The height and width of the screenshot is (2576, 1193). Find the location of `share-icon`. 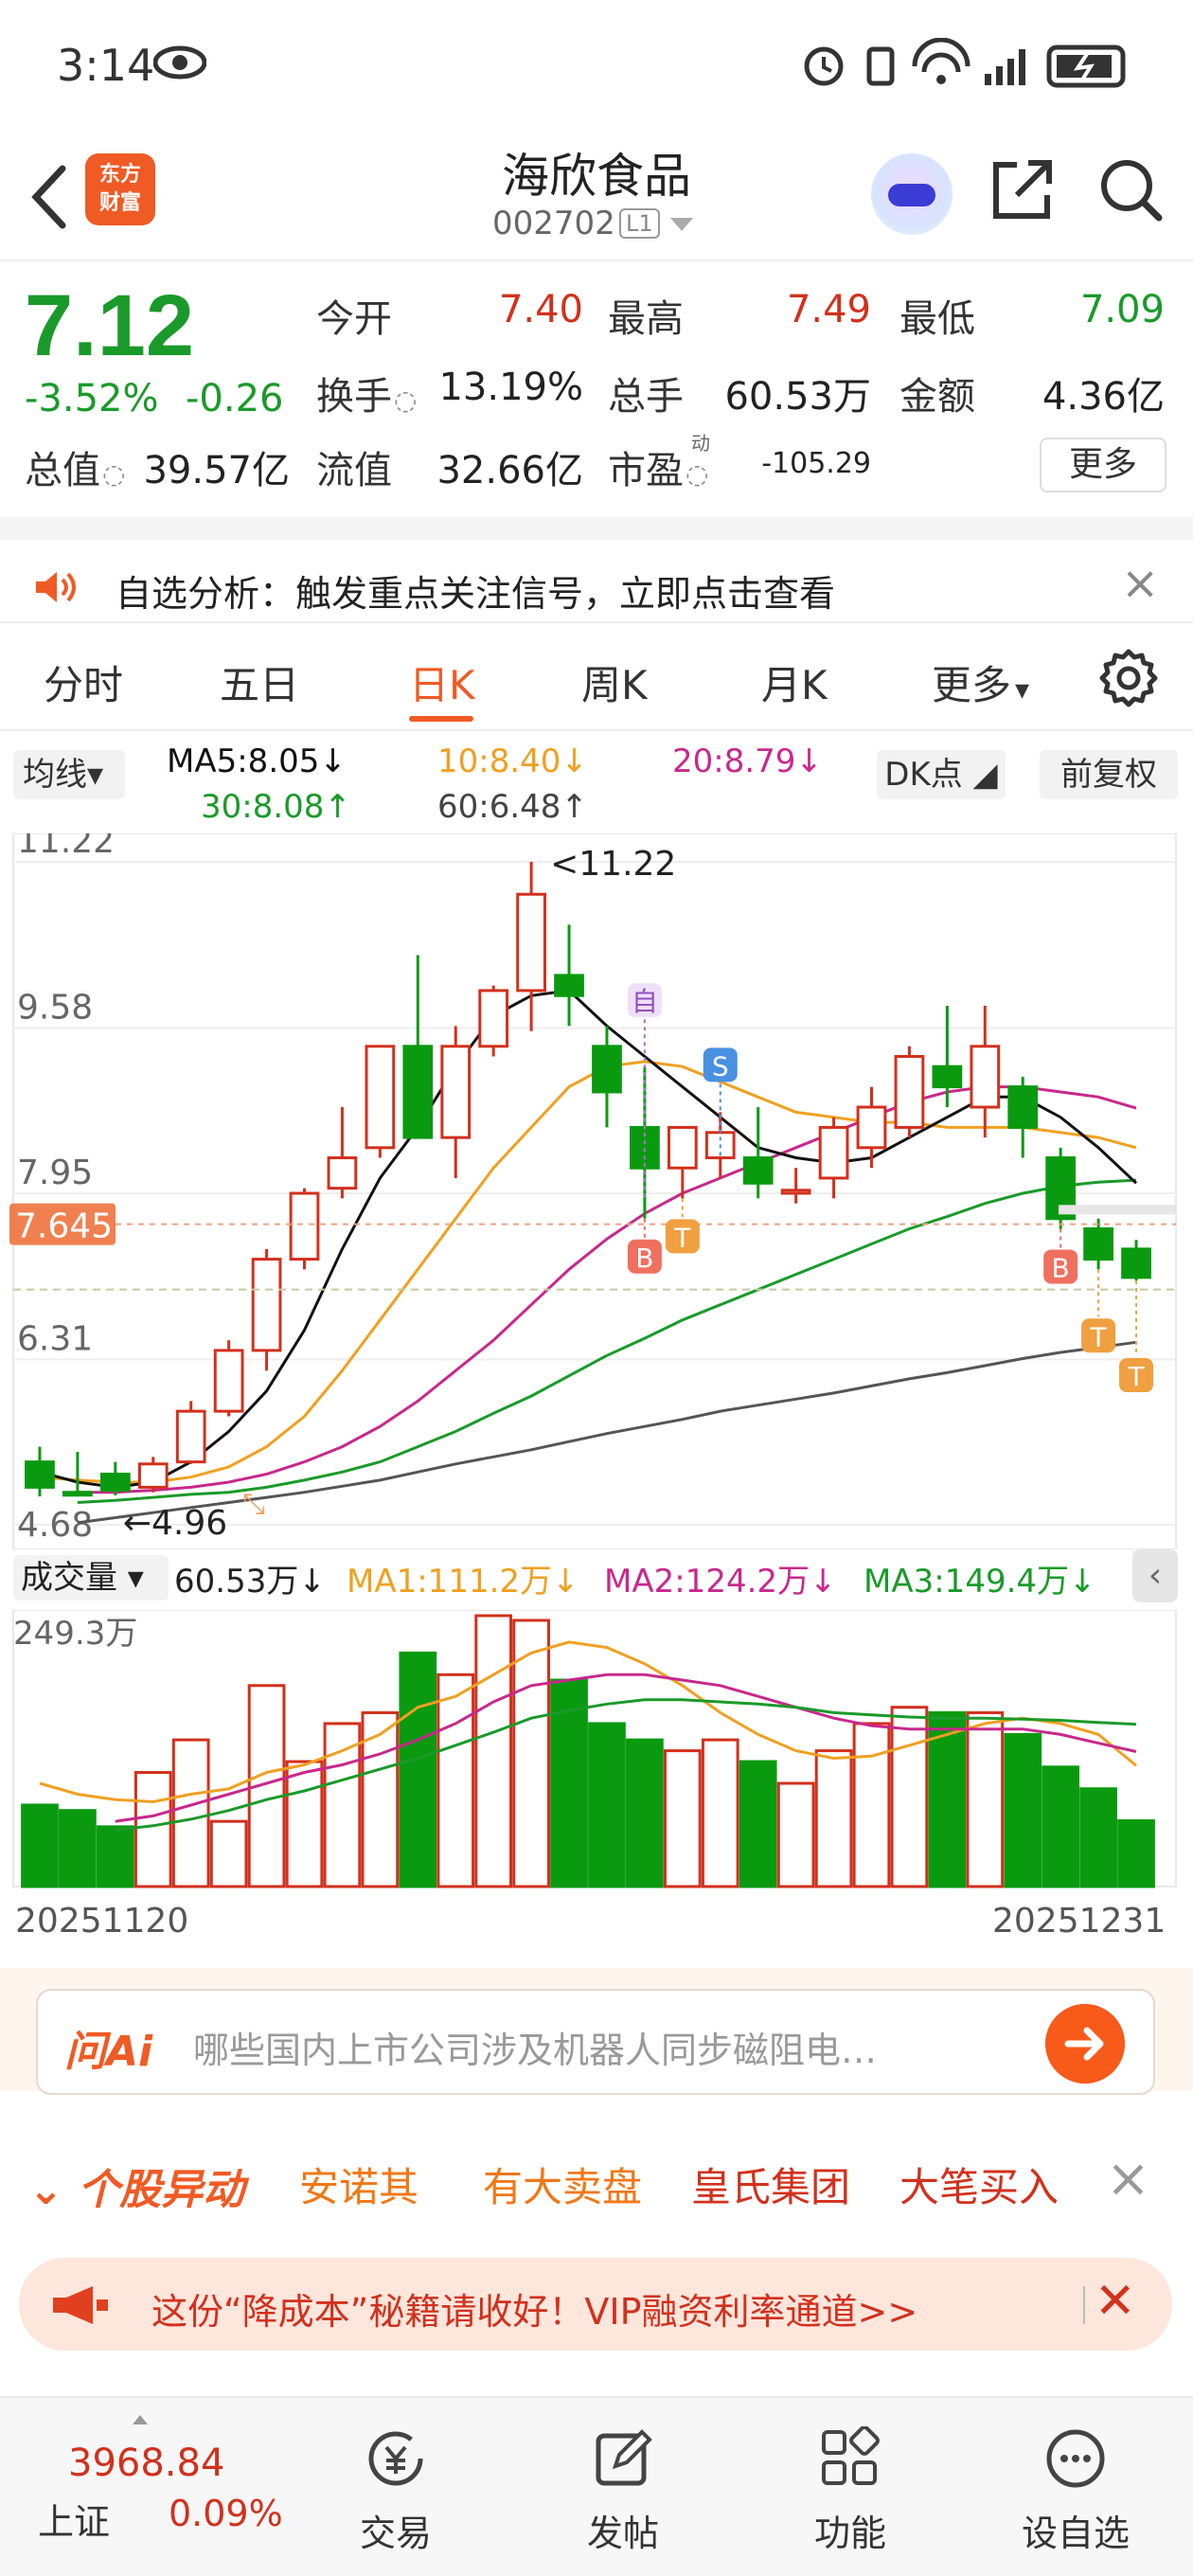

share-icon is located at coordinates (1022, 189).